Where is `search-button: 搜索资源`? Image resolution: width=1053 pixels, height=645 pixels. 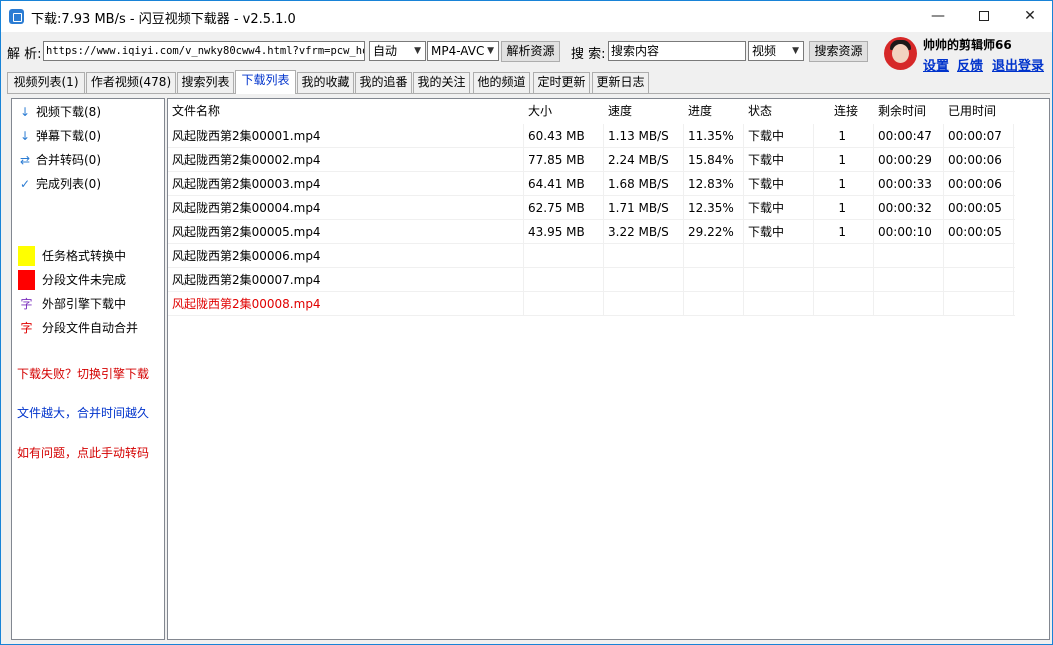 search-button: 搜索资源 is located at coordinates (838, 51).